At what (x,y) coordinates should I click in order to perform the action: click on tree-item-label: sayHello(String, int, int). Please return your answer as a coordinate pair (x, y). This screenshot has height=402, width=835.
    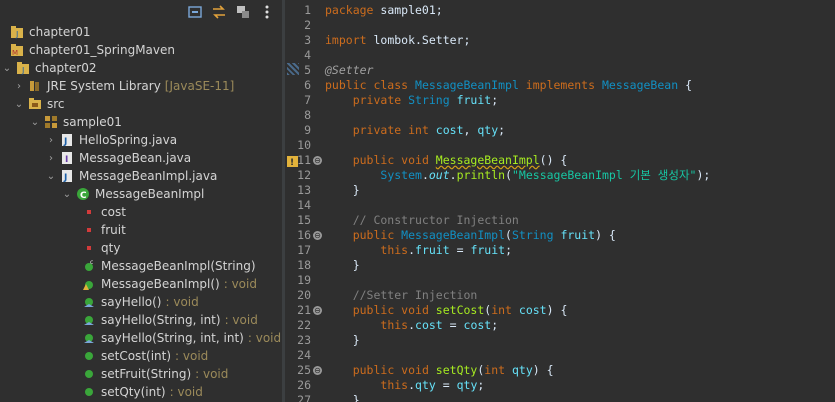
    Looking at the image, I should click on (172, 338).